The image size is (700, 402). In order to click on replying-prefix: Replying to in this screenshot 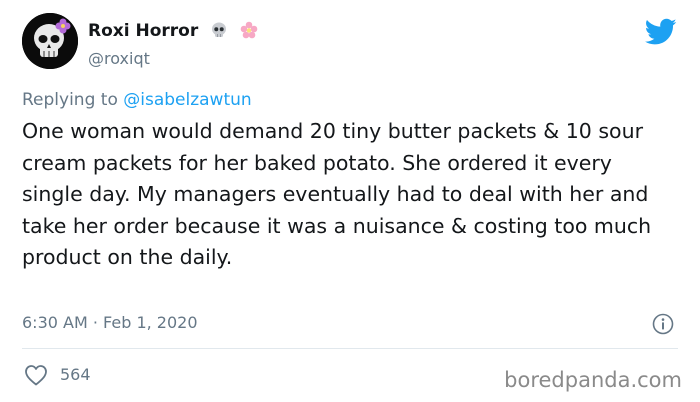, I will do `click(73, 100)`.